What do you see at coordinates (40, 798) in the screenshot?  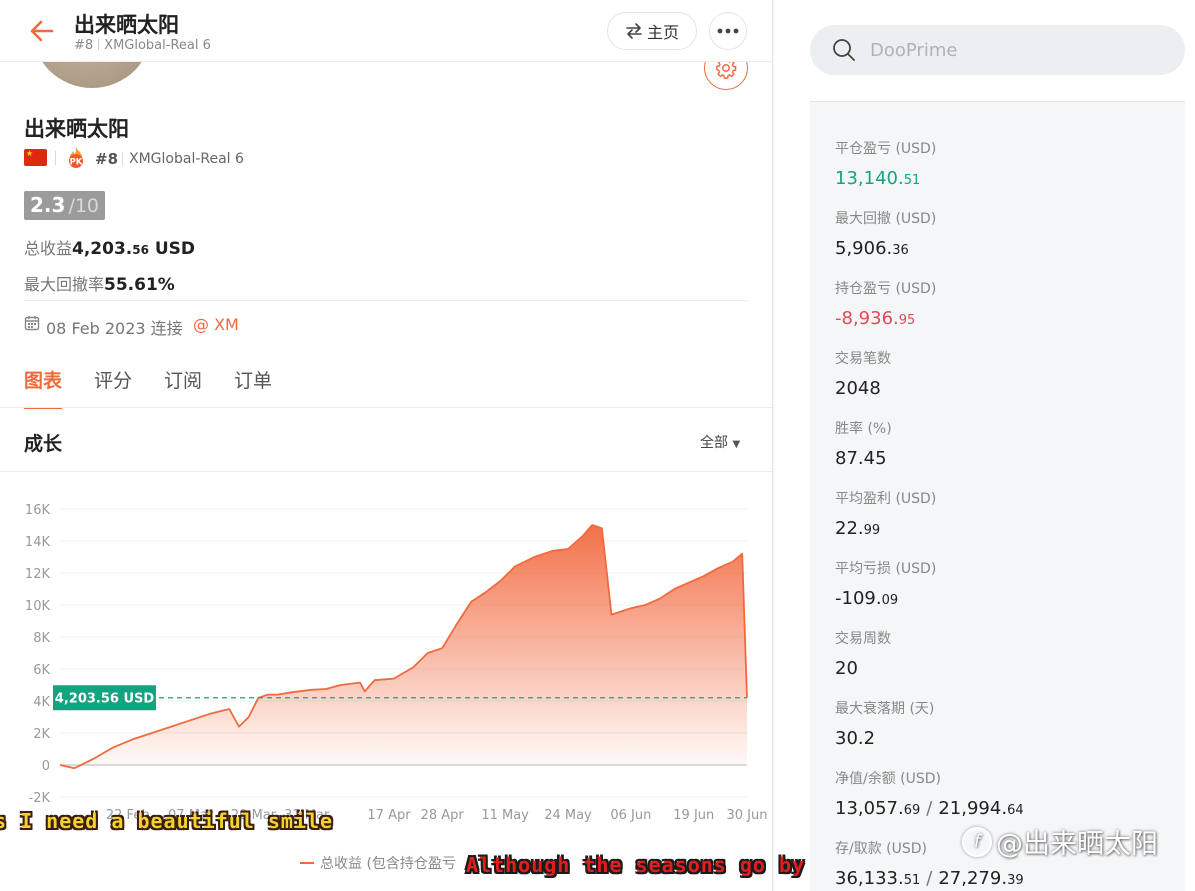 I see `y-tick-label: -2K` at bounding box center [40, 798].